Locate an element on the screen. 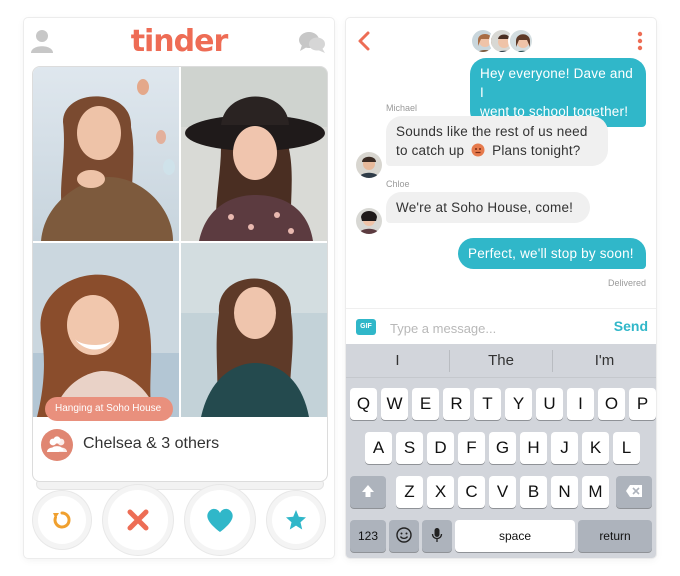 This screenshot has width=680, height=576. dictation-key is located at coordinates (437, 536).